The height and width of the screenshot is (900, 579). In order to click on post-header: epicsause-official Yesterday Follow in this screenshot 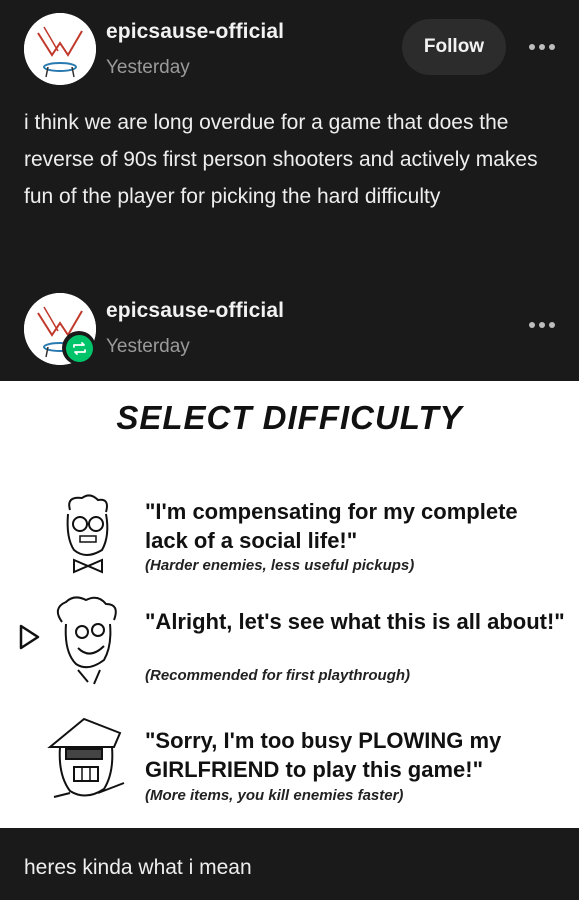, I will do `click(289, 42)`.